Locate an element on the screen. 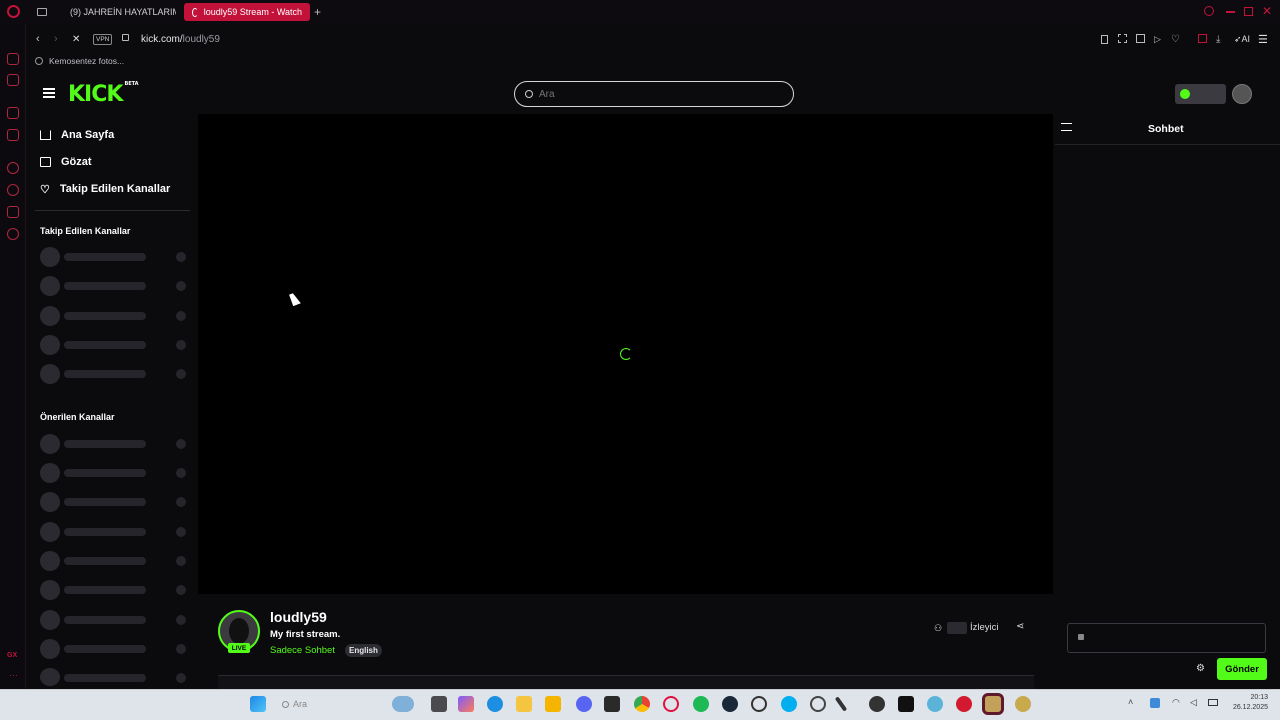 This screenshot has width=1280, height=720. vpn-badge: VPN is located at coordinates (103, 39).